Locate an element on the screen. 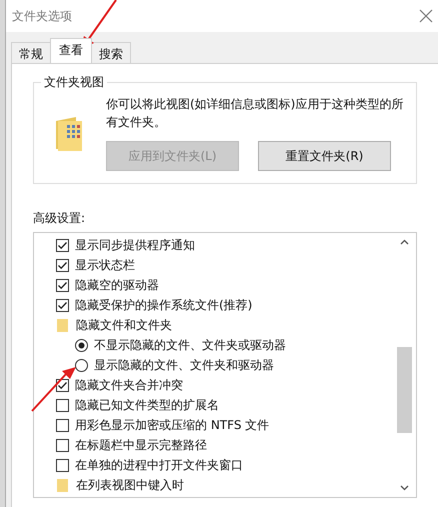  option-label: 显示隐藏的文件、文件夹和驱动器 is located at coordinates (184, 365).